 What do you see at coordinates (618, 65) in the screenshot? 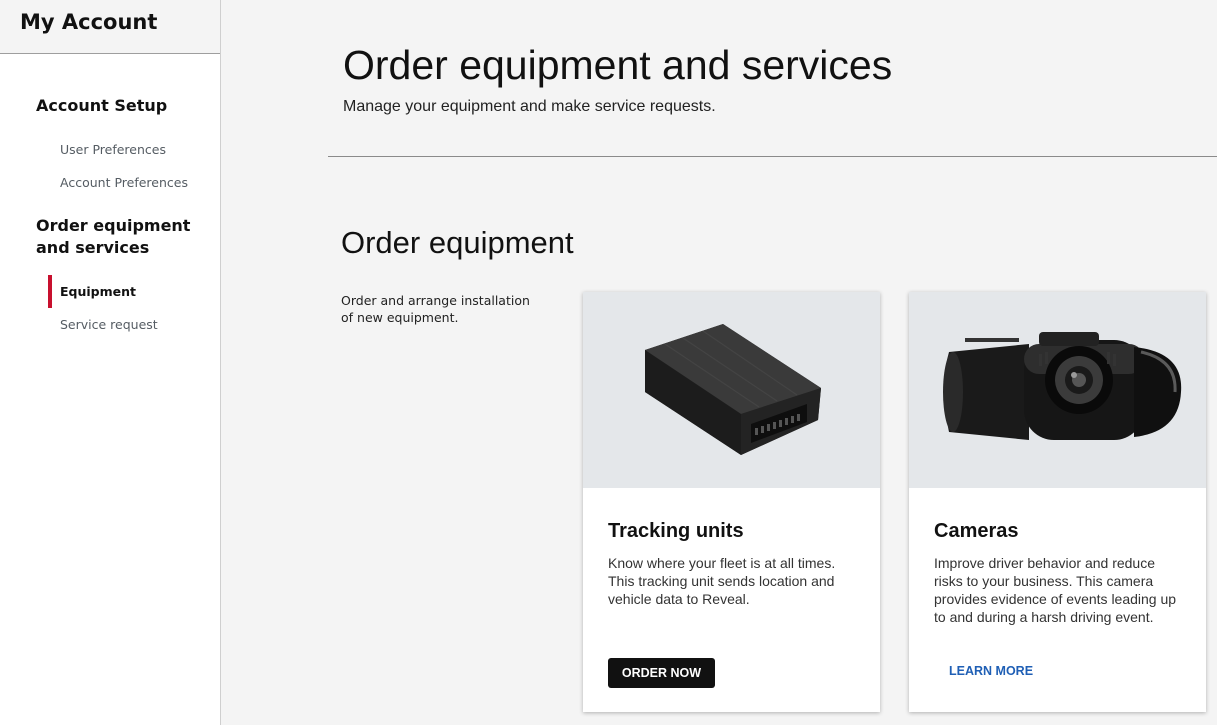
I see `page-title: Order equipment and services` at bounding box center [618, 65].